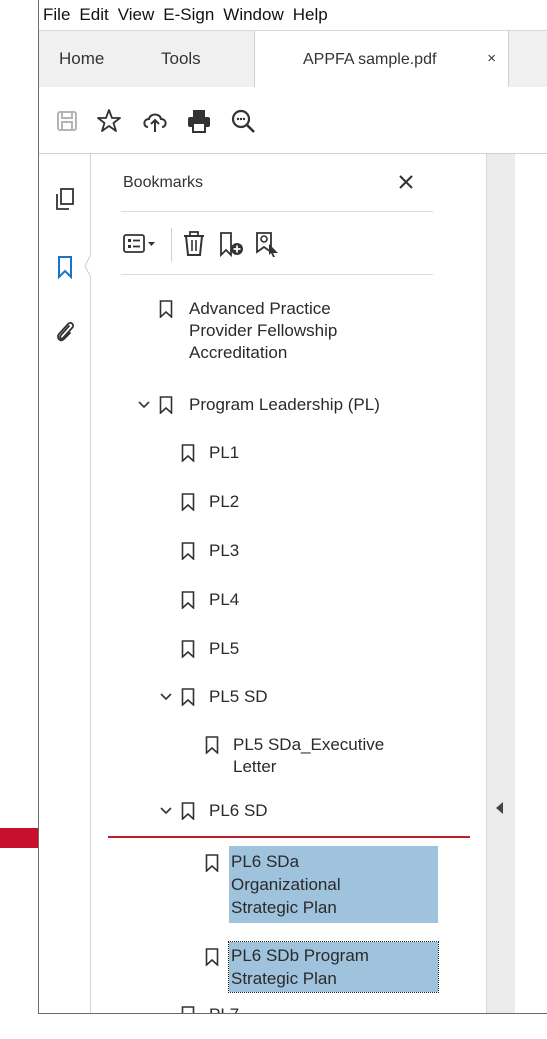 Image resolution: width=547 pixels, height=1039 pixels. I want to click on save-icon, so click(67, 121).